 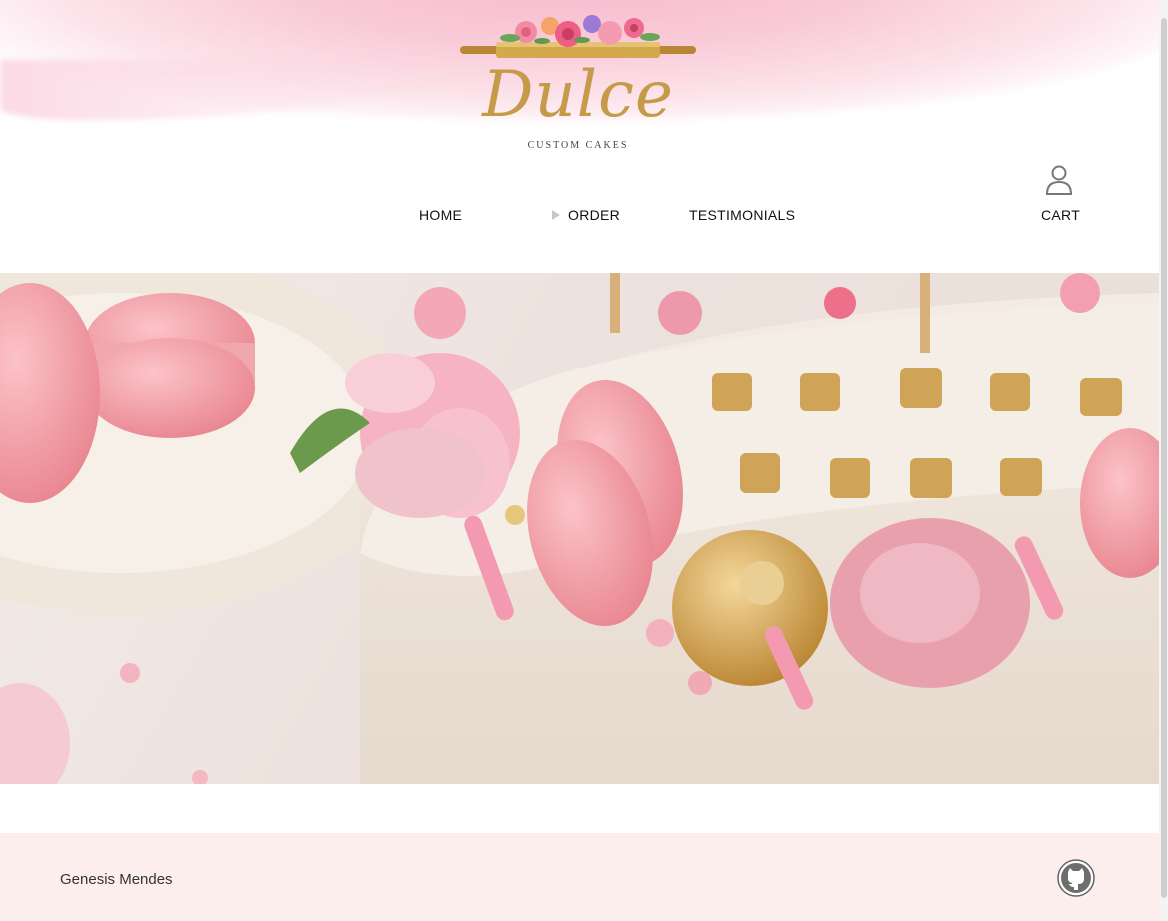 What do you see at coordinates (579, 877) in the screenshot?
I see `site-footer: Genesis Mendes` at bounding box center [579, 877].